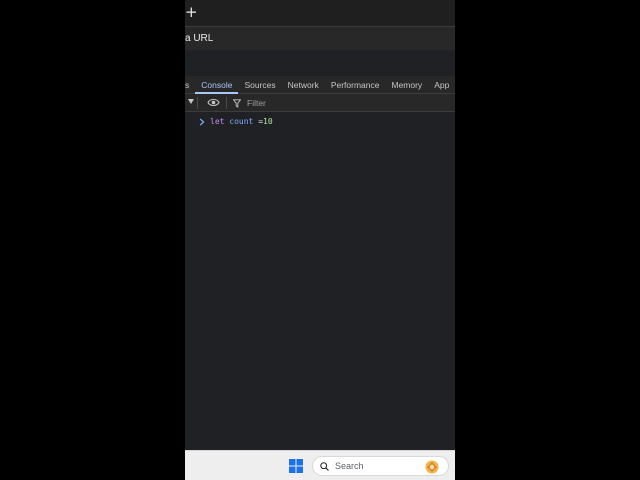 This screenshot has height=480, width=640. Describe the element at coordinates (355, 85) in the screenshot. I see `tab-performance: Performance` at that location.